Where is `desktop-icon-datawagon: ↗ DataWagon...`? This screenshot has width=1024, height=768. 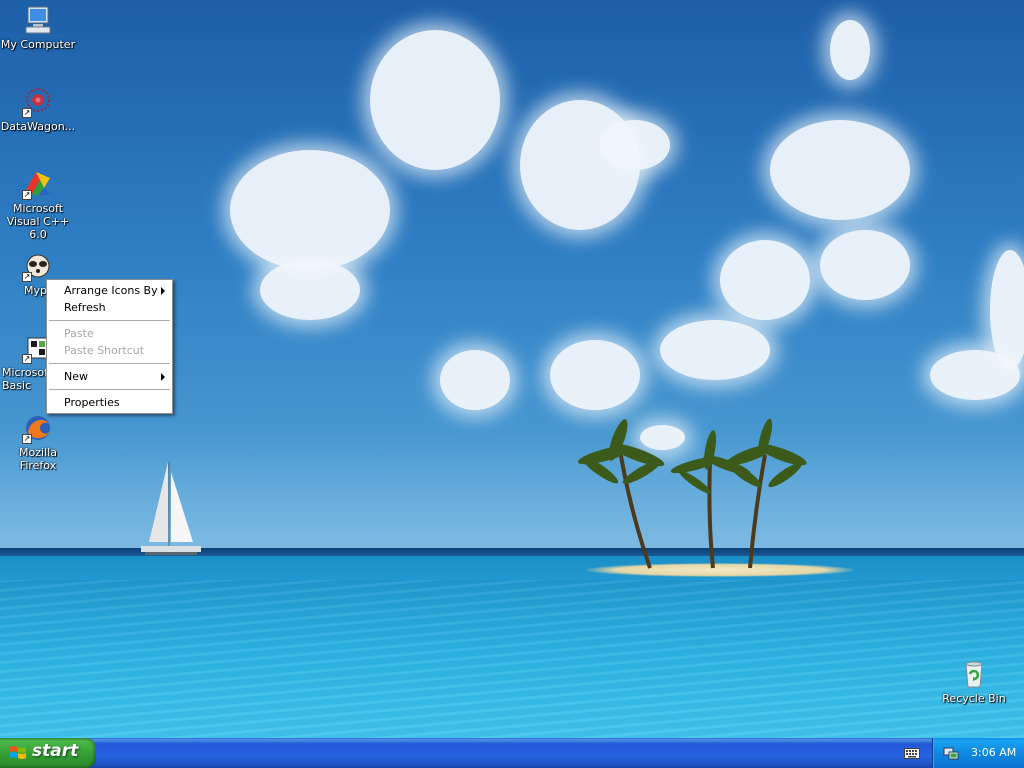
desktop-icon-datawagon: ↗ DataWagon... is located at coordinates (38, 109).